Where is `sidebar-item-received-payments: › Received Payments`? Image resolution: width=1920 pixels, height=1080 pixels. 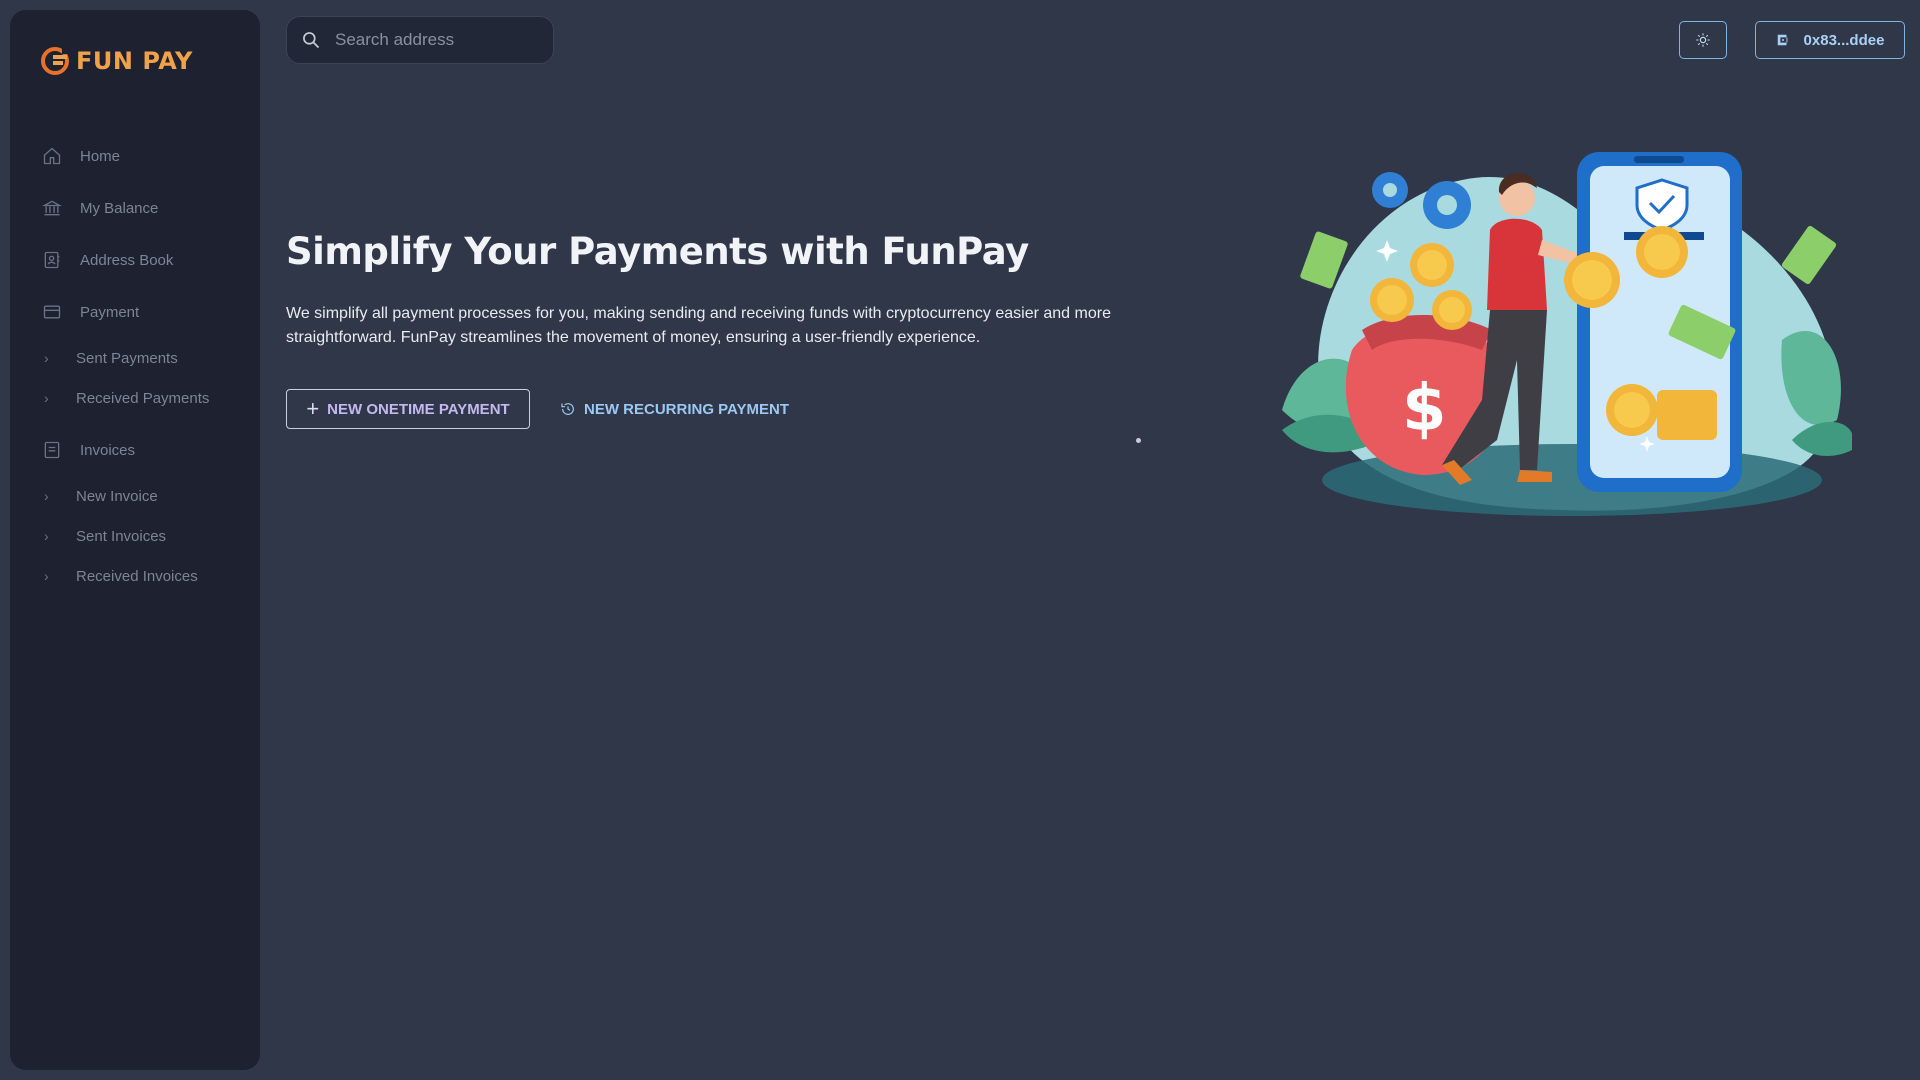
sidebar-item-received-payments: › Received Payments is located at coordinates (135, 398).